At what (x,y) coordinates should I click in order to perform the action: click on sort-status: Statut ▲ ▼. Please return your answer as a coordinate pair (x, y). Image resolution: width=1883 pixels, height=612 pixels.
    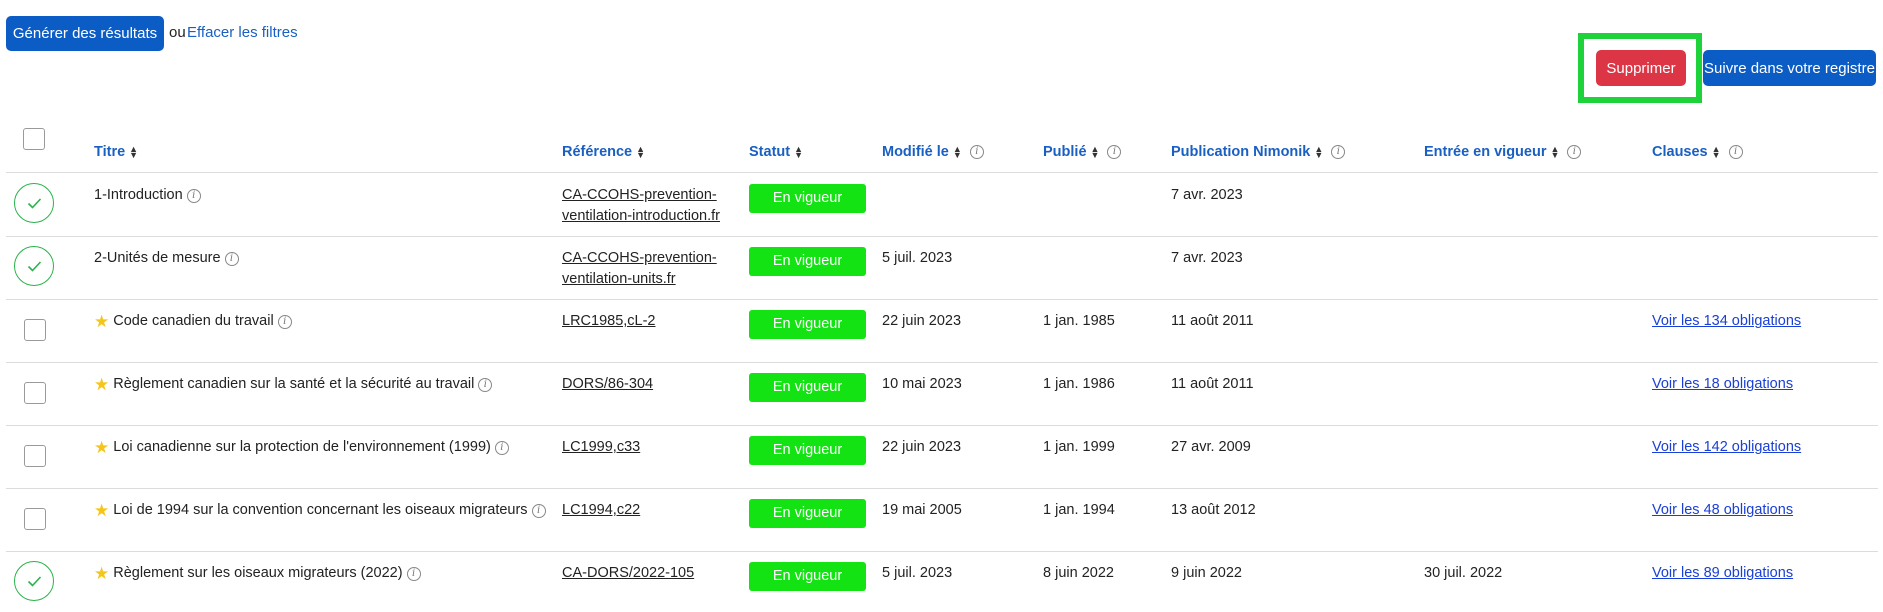
    Looking at the image, I should click on (776, 152).